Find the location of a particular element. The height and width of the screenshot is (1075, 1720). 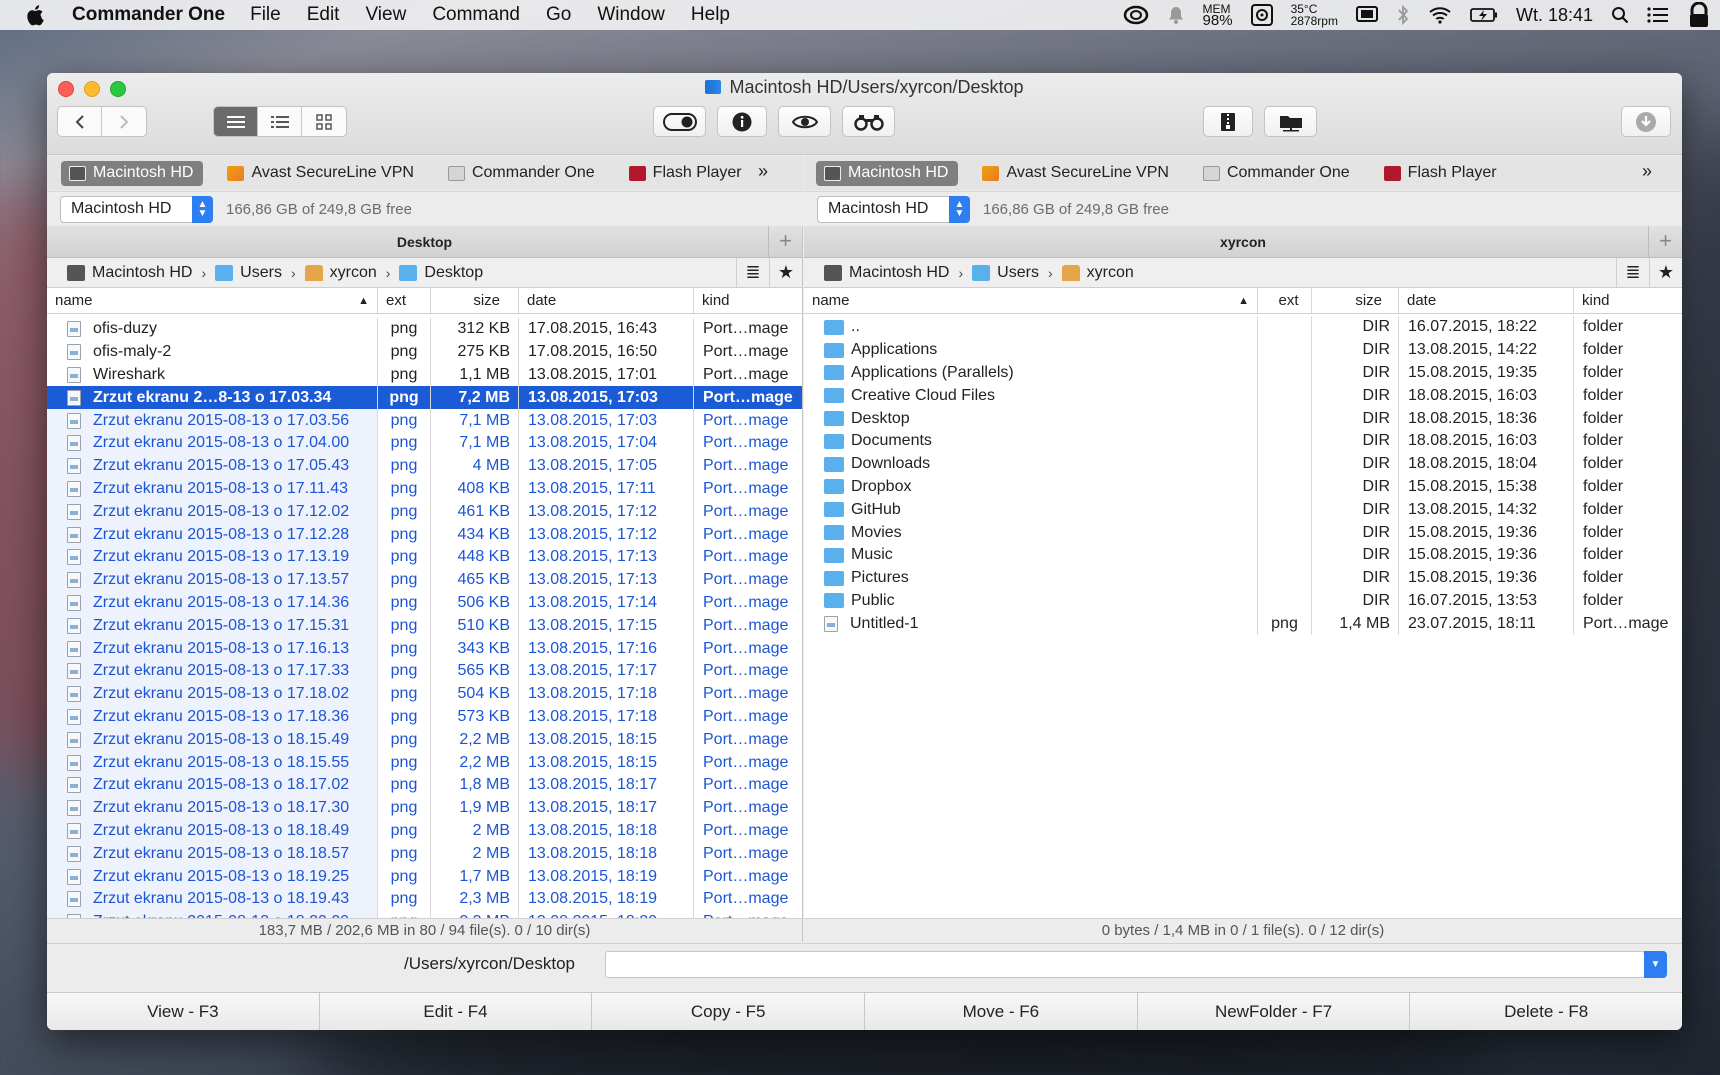

menu-window: Window is located at coordinates (631, 15).